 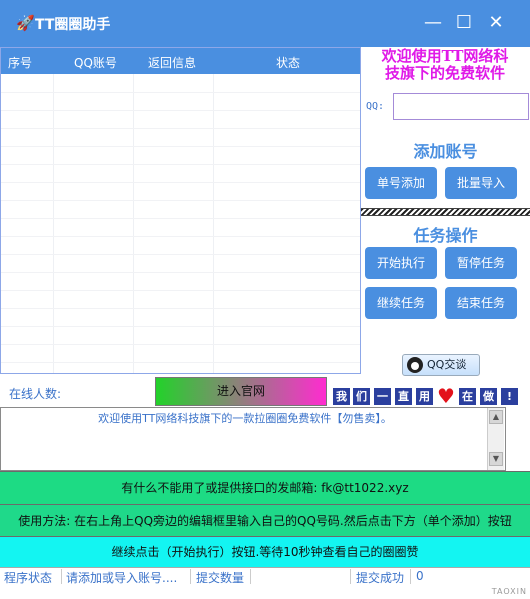 What do you see at coordinates (241, 391) in the screenshot?
I see `enter-website-button: 进入官网` at bounding box center [241, 391].